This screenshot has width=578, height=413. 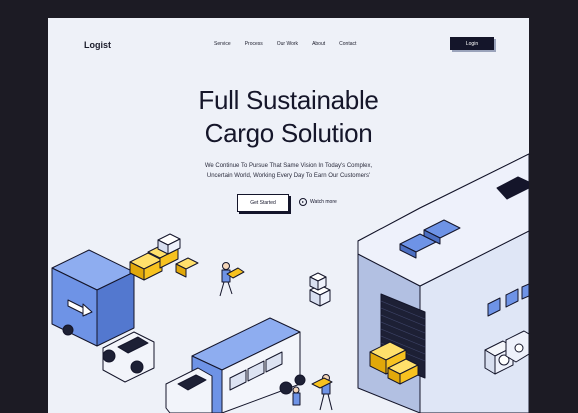 What do you see at coordinates (320, 289) in the screenshot?
I see `box-stack-center` at bounding box center [320, 289].